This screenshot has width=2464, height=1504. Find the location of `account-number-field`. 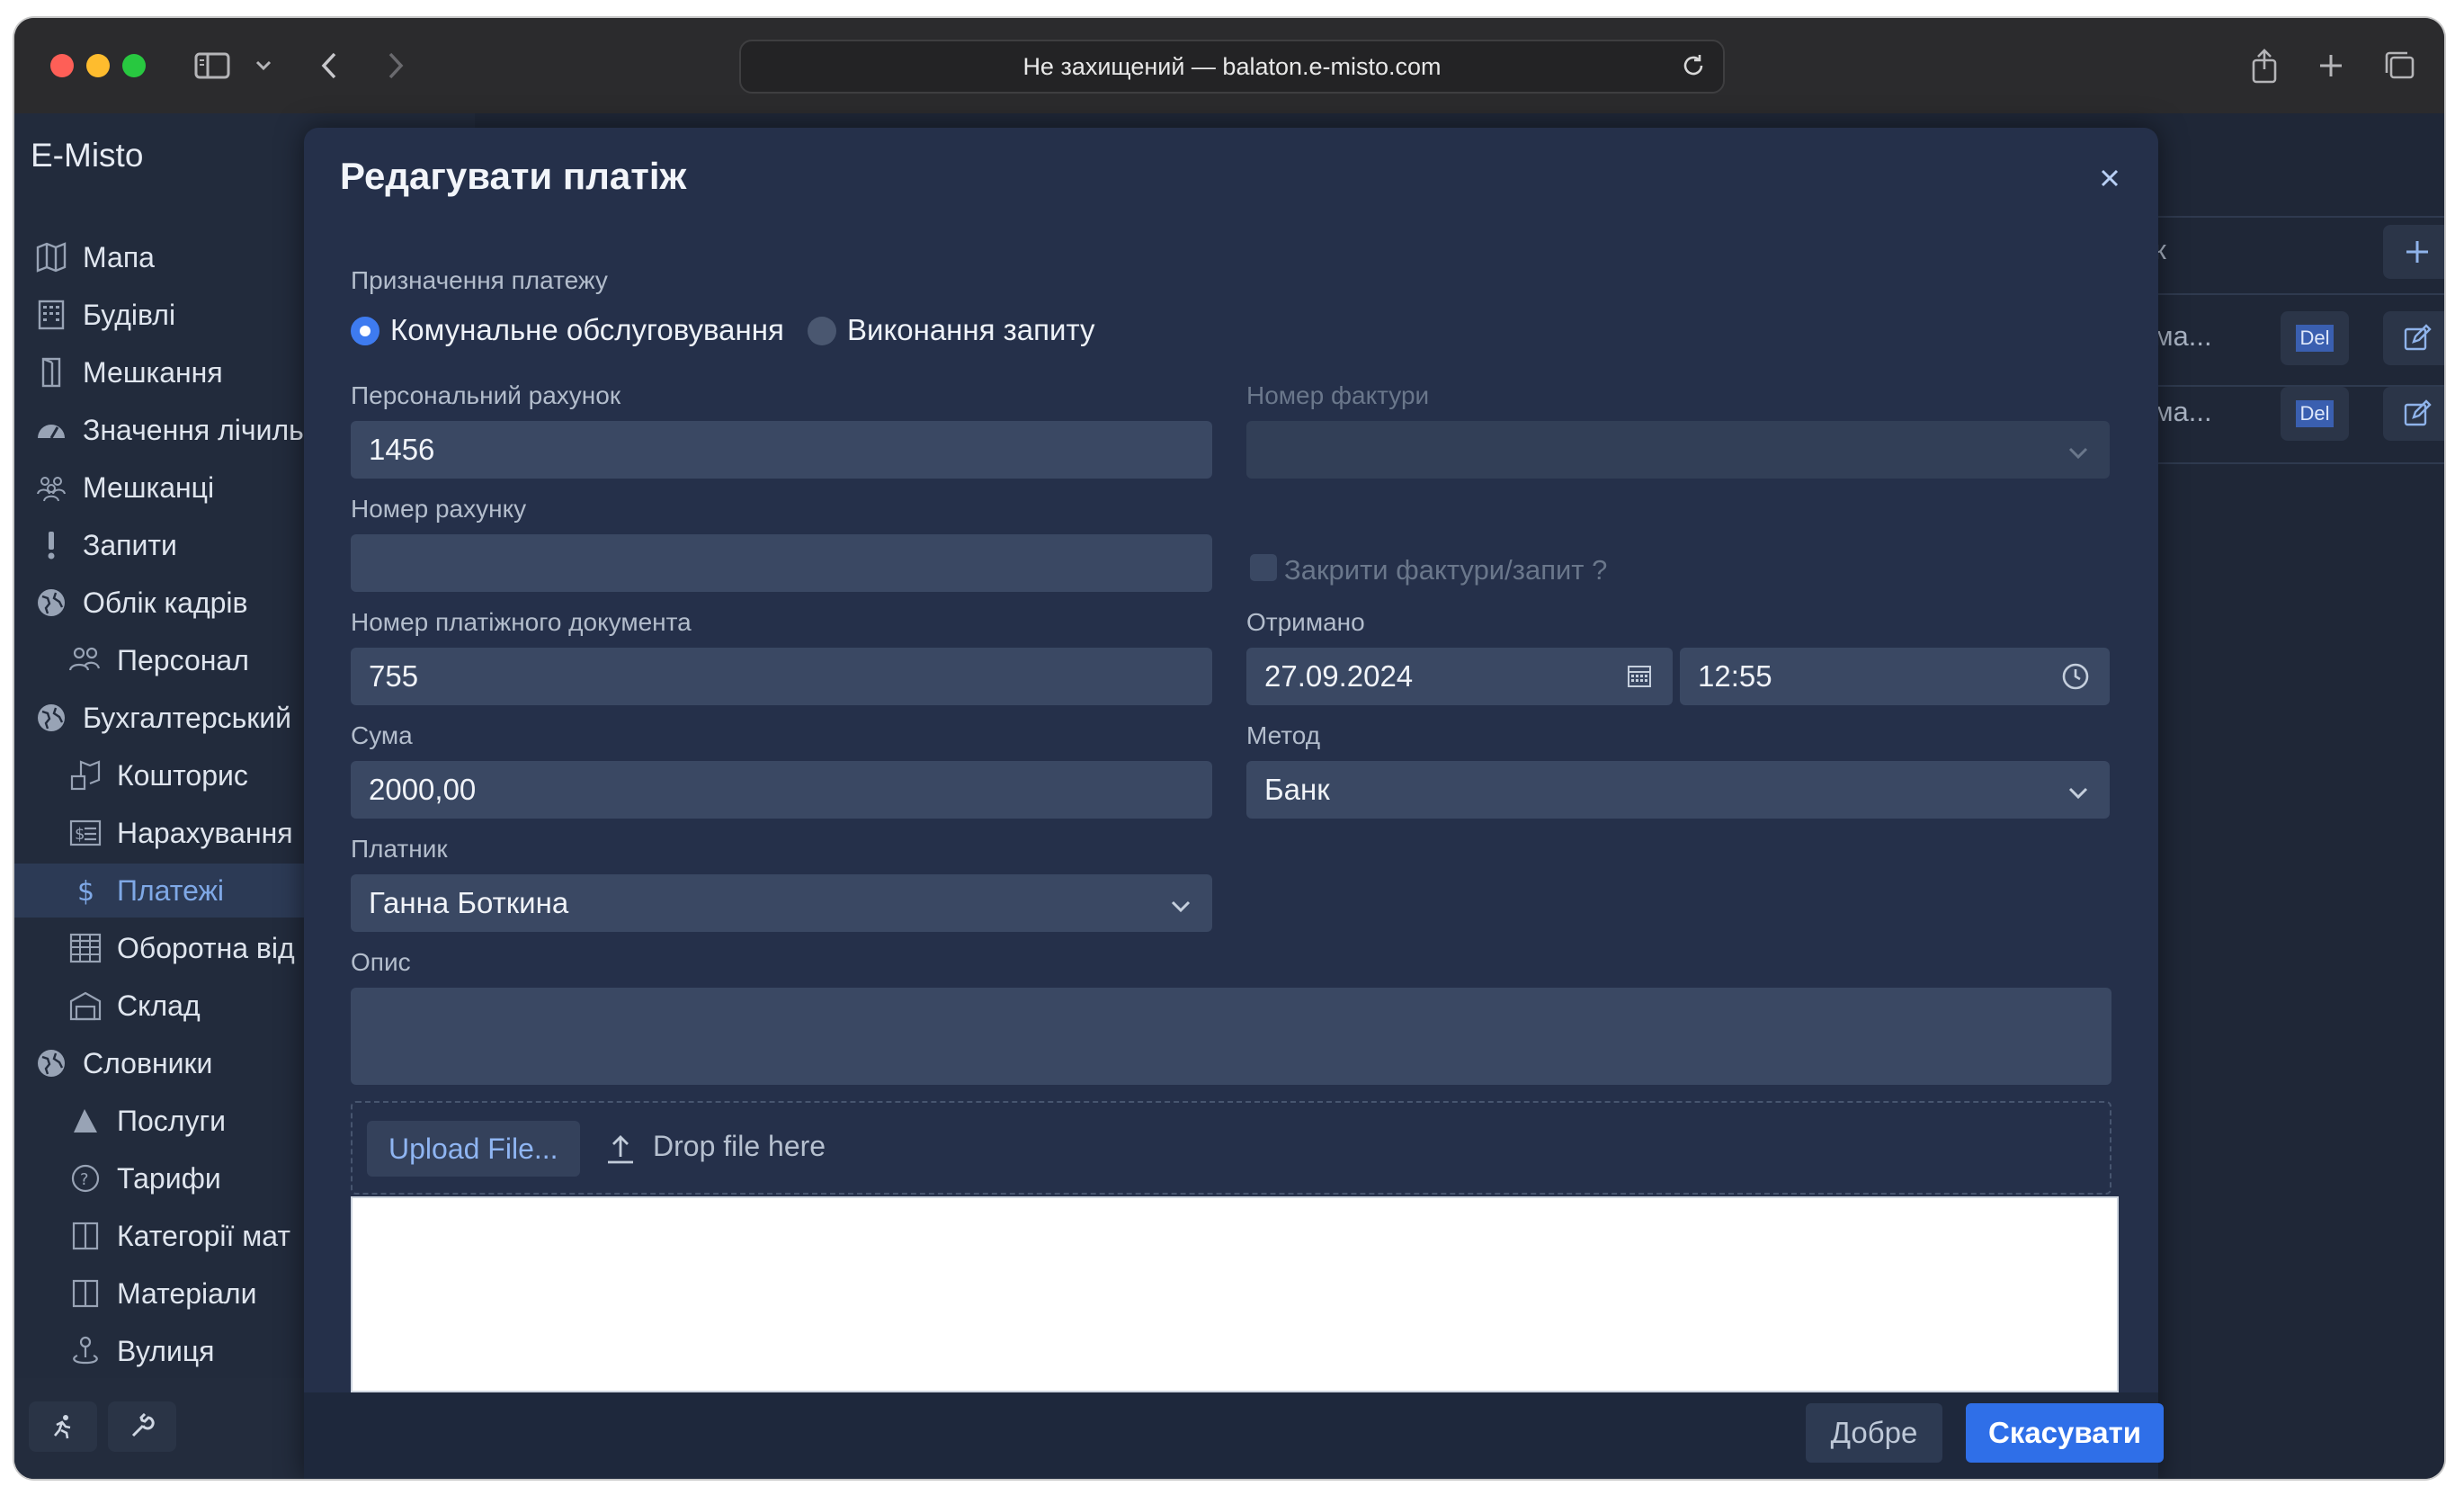

account-number-field is located at coordinates (781, 563).